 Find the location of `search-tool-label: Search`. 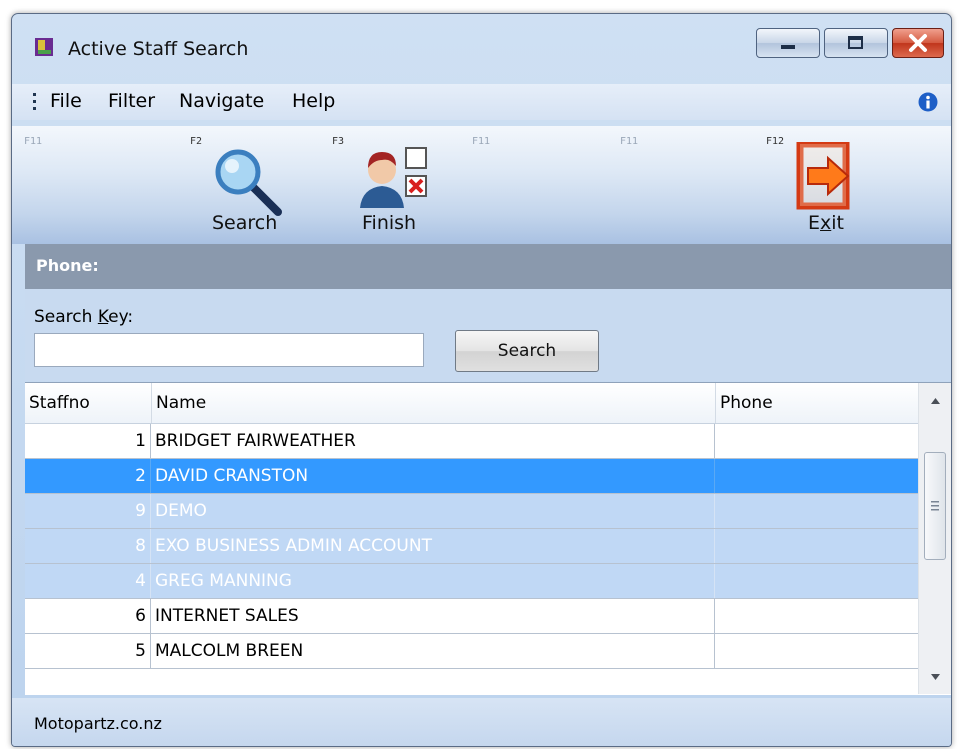

search-tool-label: Search is located at coordinates (245, 223).